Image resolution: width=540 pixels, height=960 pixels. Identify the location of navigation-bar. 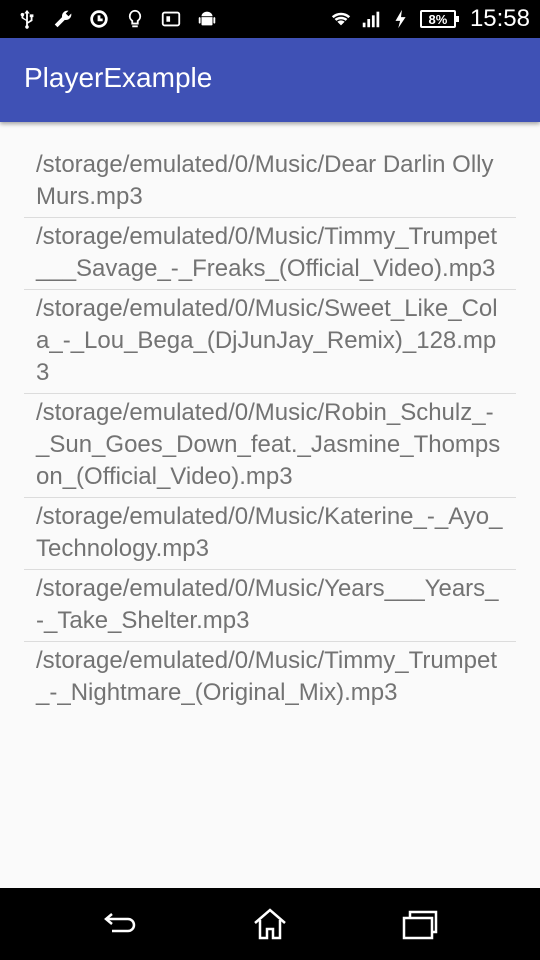
(270, 924).